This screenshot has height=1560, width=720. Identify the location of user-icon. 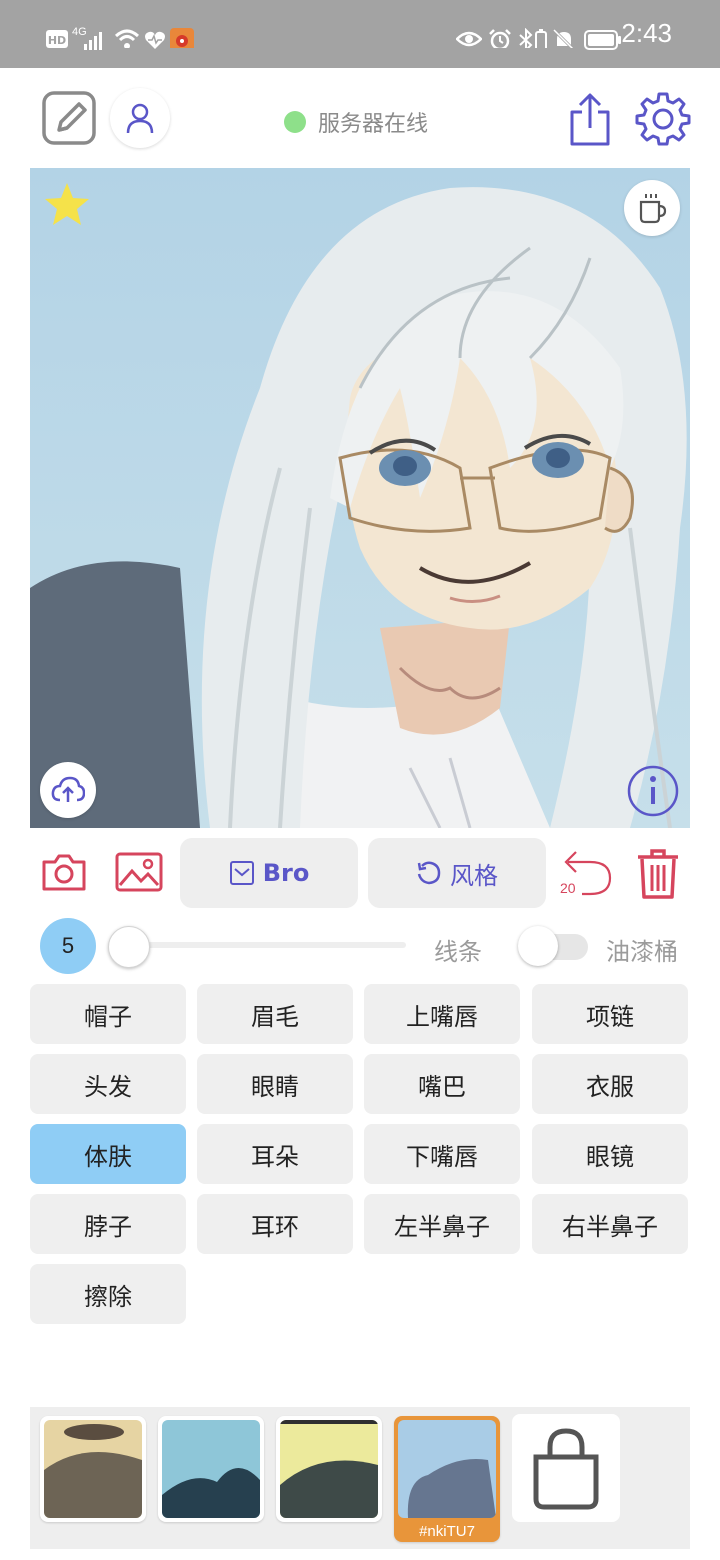
(140, 118).